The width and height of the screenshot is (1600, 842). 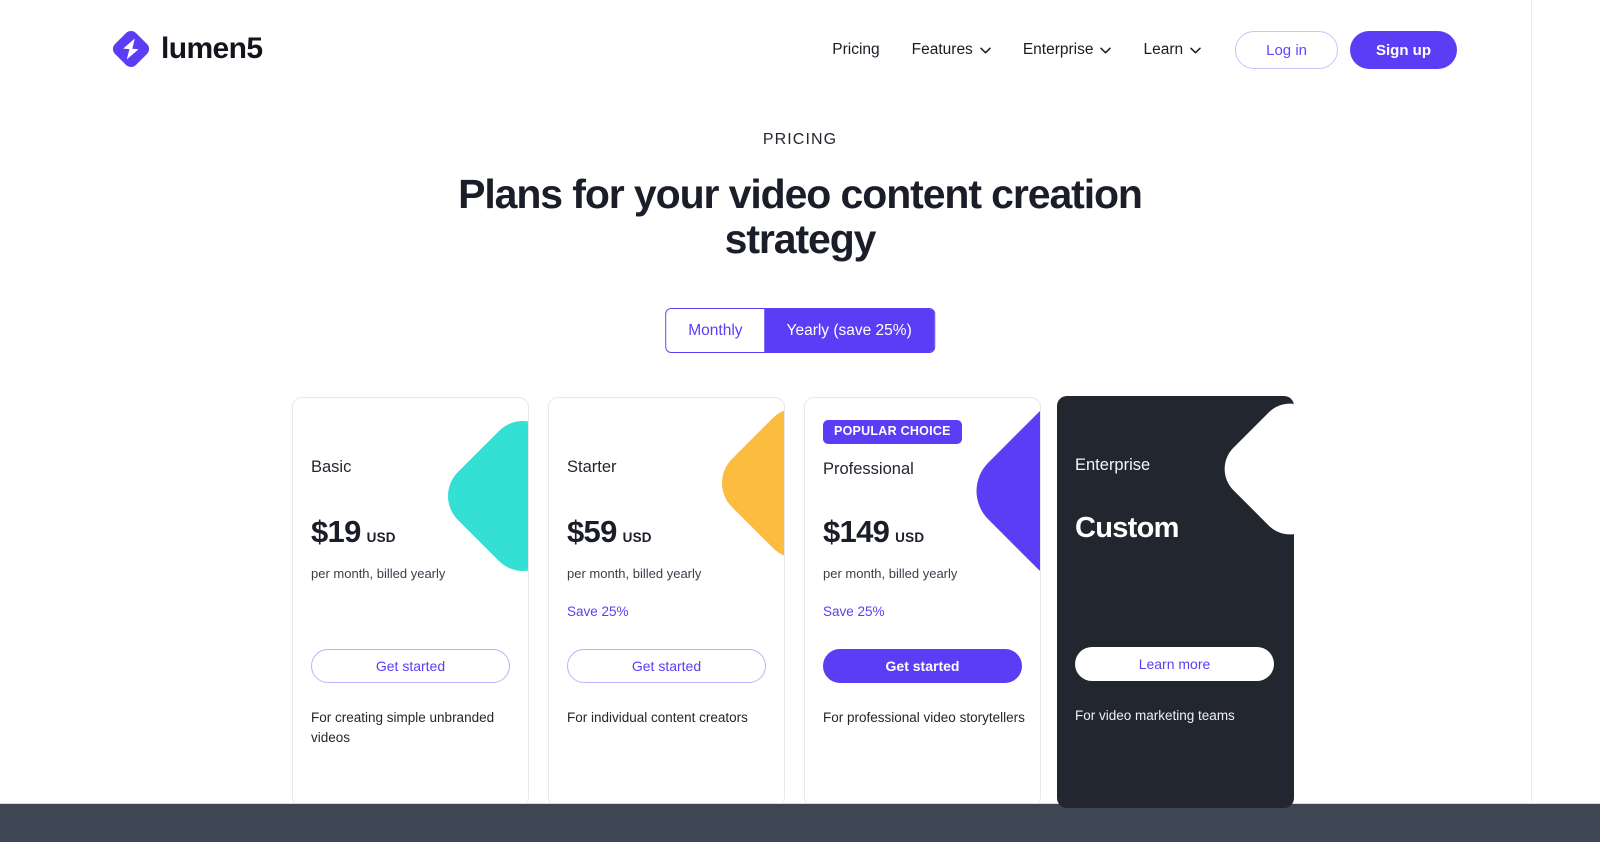 I want to click on nav-item-pricing: Pricing, so click(x=855, y=50).